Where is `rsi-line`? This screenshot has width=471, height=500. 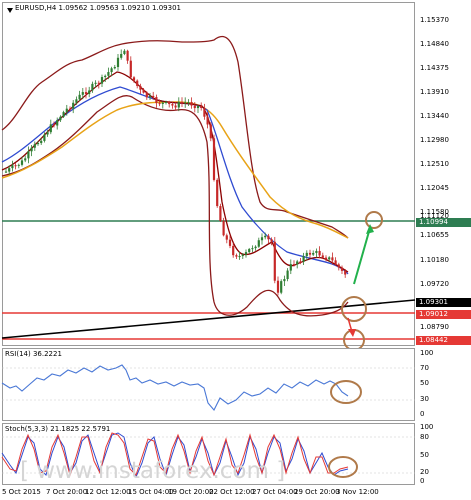 rsi-line is located at coordinates (175, 387).